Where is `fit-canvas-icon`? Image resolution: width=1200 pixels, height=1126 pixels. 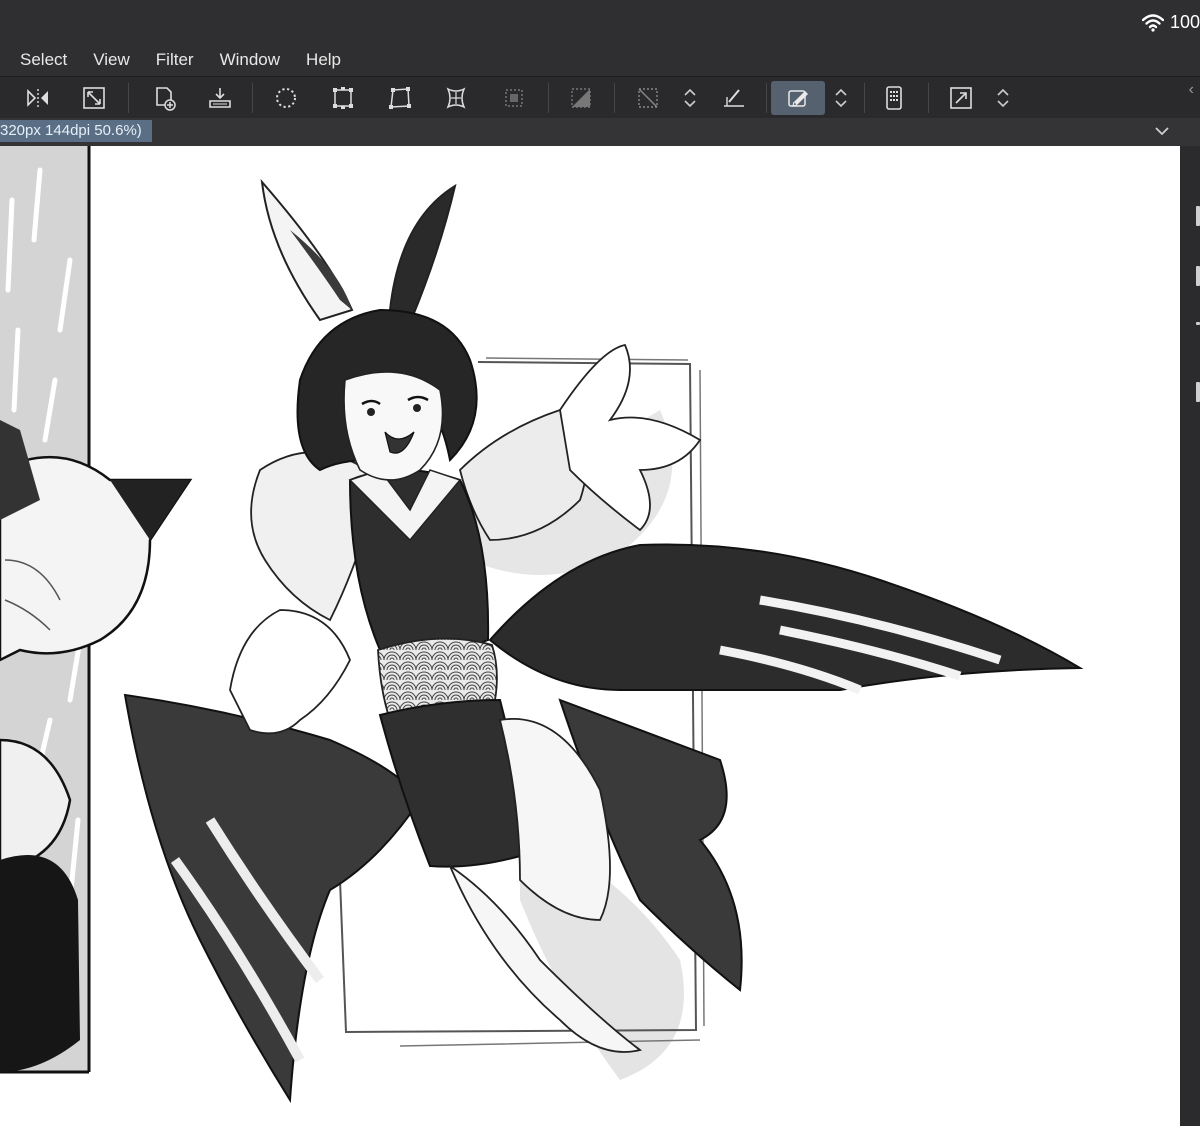 fit-canvas-icon is located at coordinates (94, 98).